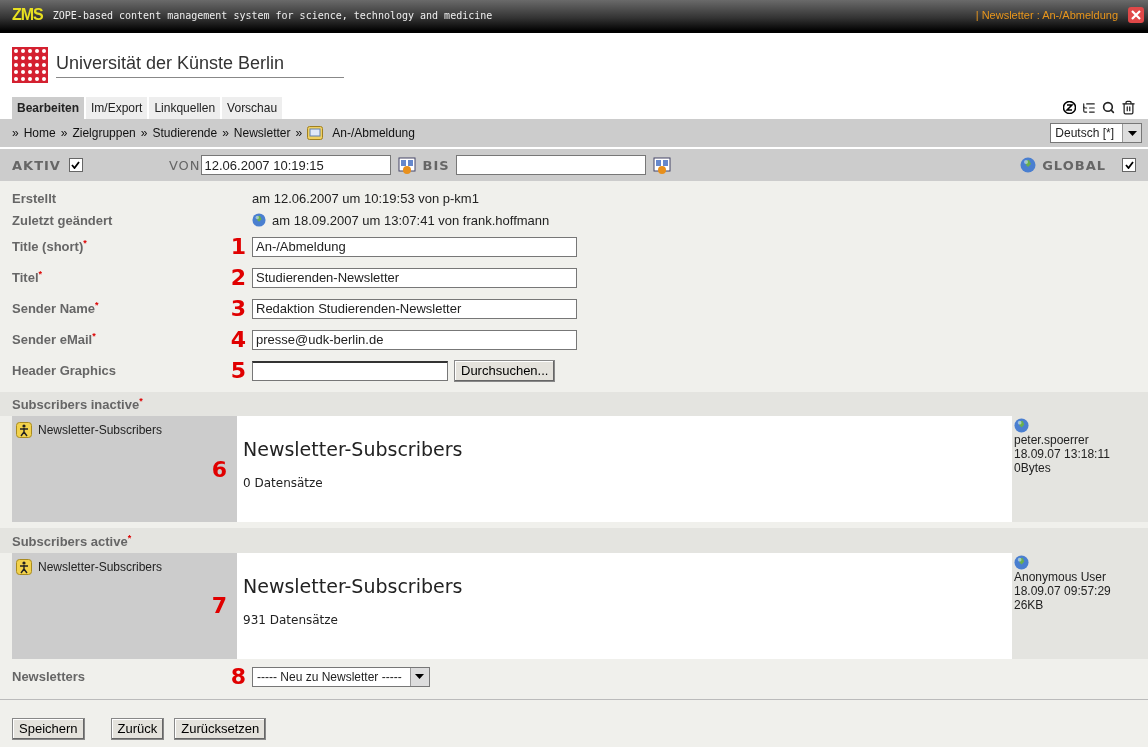  I want to click on von-date-field: 12.06.2007 10:19:15, so click(295, 165).